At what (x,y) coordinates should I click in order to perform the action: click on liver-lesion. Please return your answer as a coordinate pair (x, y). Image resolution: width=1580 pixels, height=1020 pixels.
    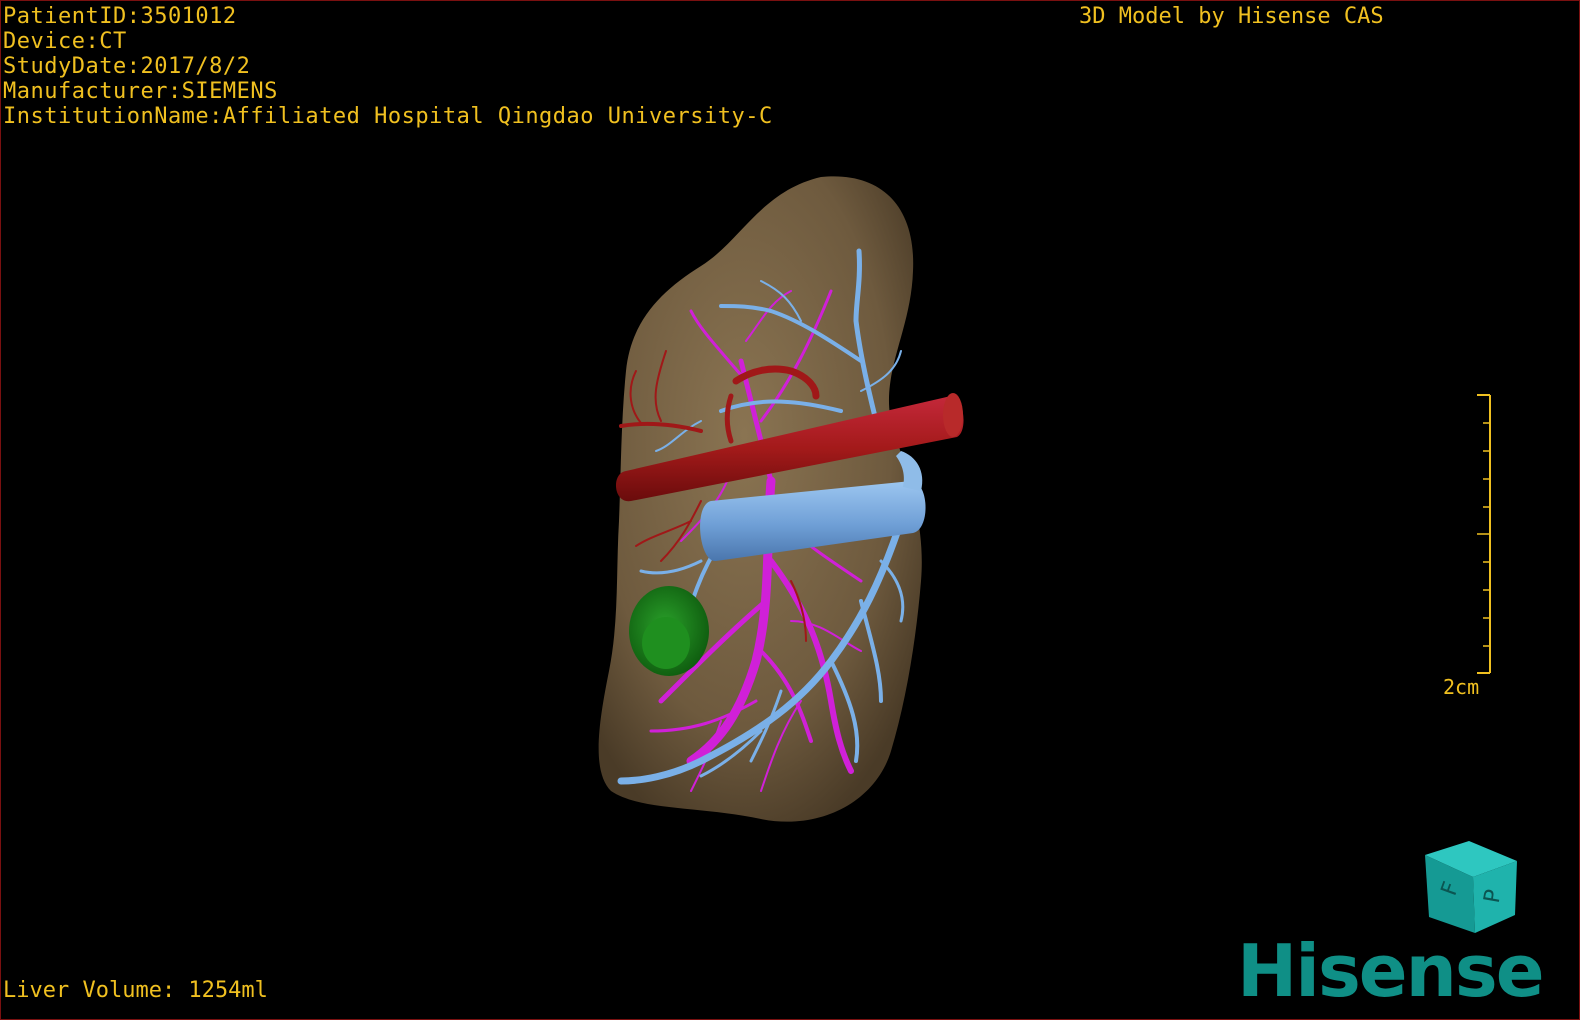
    Looking at the image, I should click on (669, 631).